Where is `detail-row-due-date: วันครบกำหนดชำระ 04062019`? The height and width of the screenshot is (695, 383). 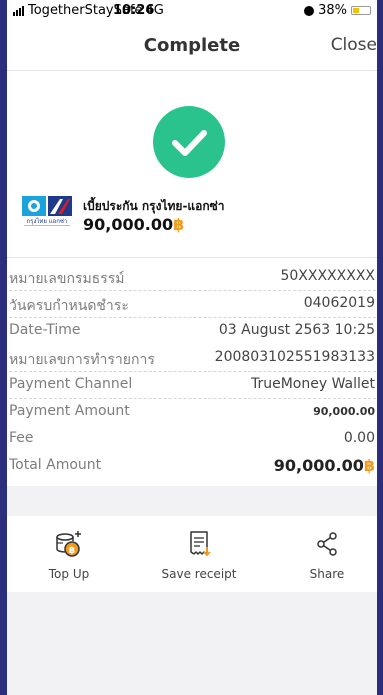 detail-row-due-date: วันครบกำหนดชำระ 04062019 is located at coordinates (192, 304).